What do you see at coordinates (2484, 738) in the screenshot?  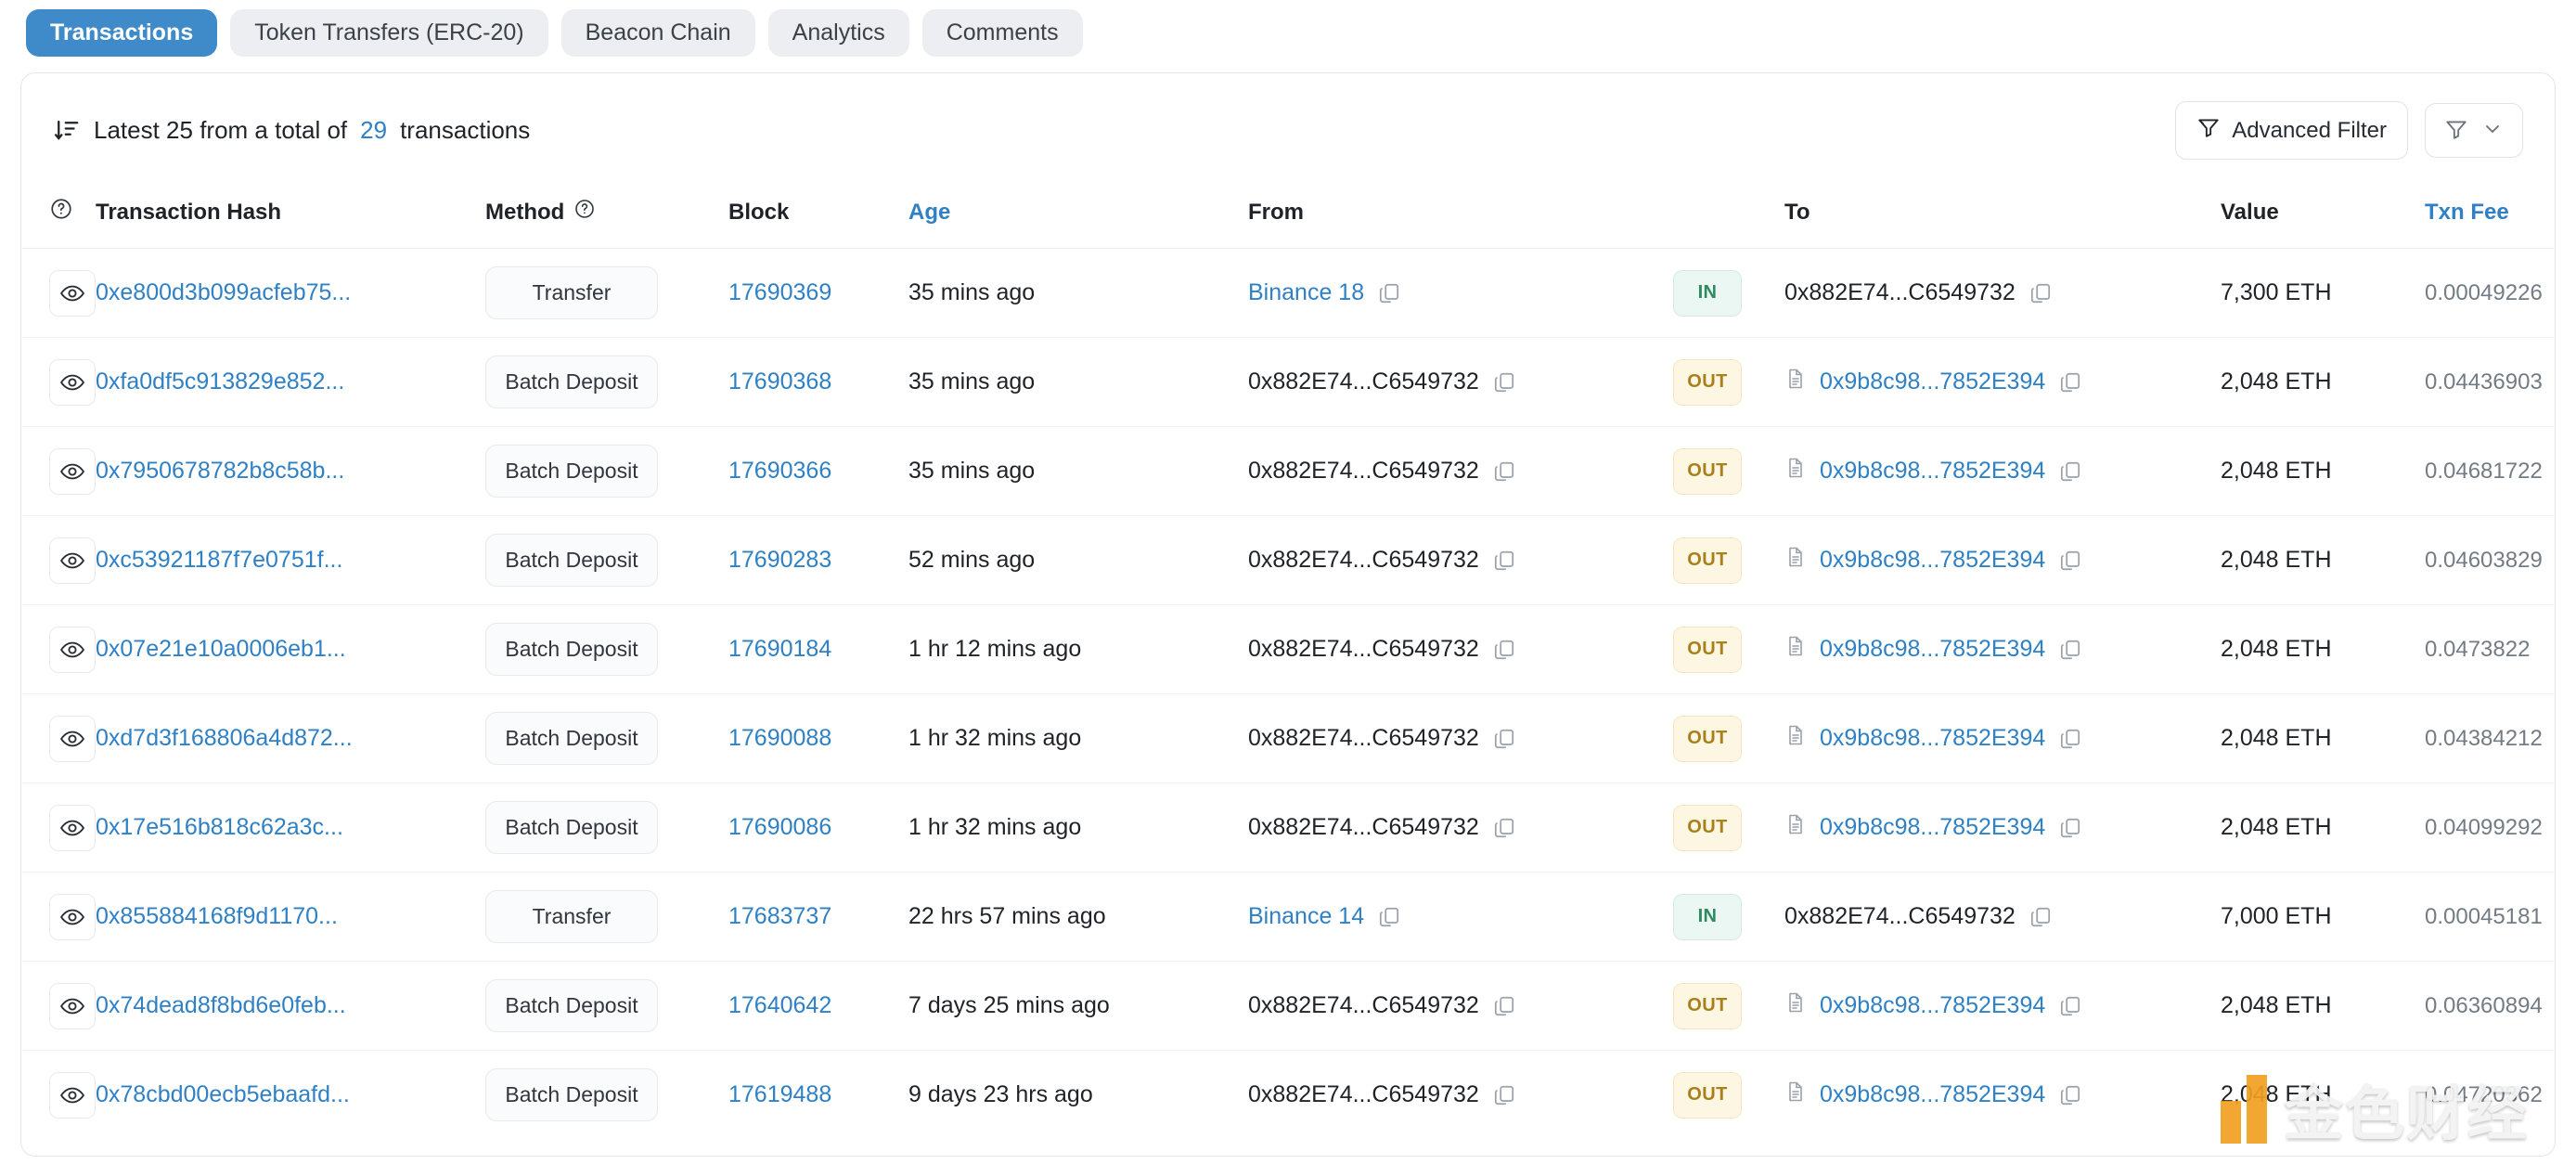 I see `txn-fee-amount: 0.04384212` at bounding box center [2484, 738].